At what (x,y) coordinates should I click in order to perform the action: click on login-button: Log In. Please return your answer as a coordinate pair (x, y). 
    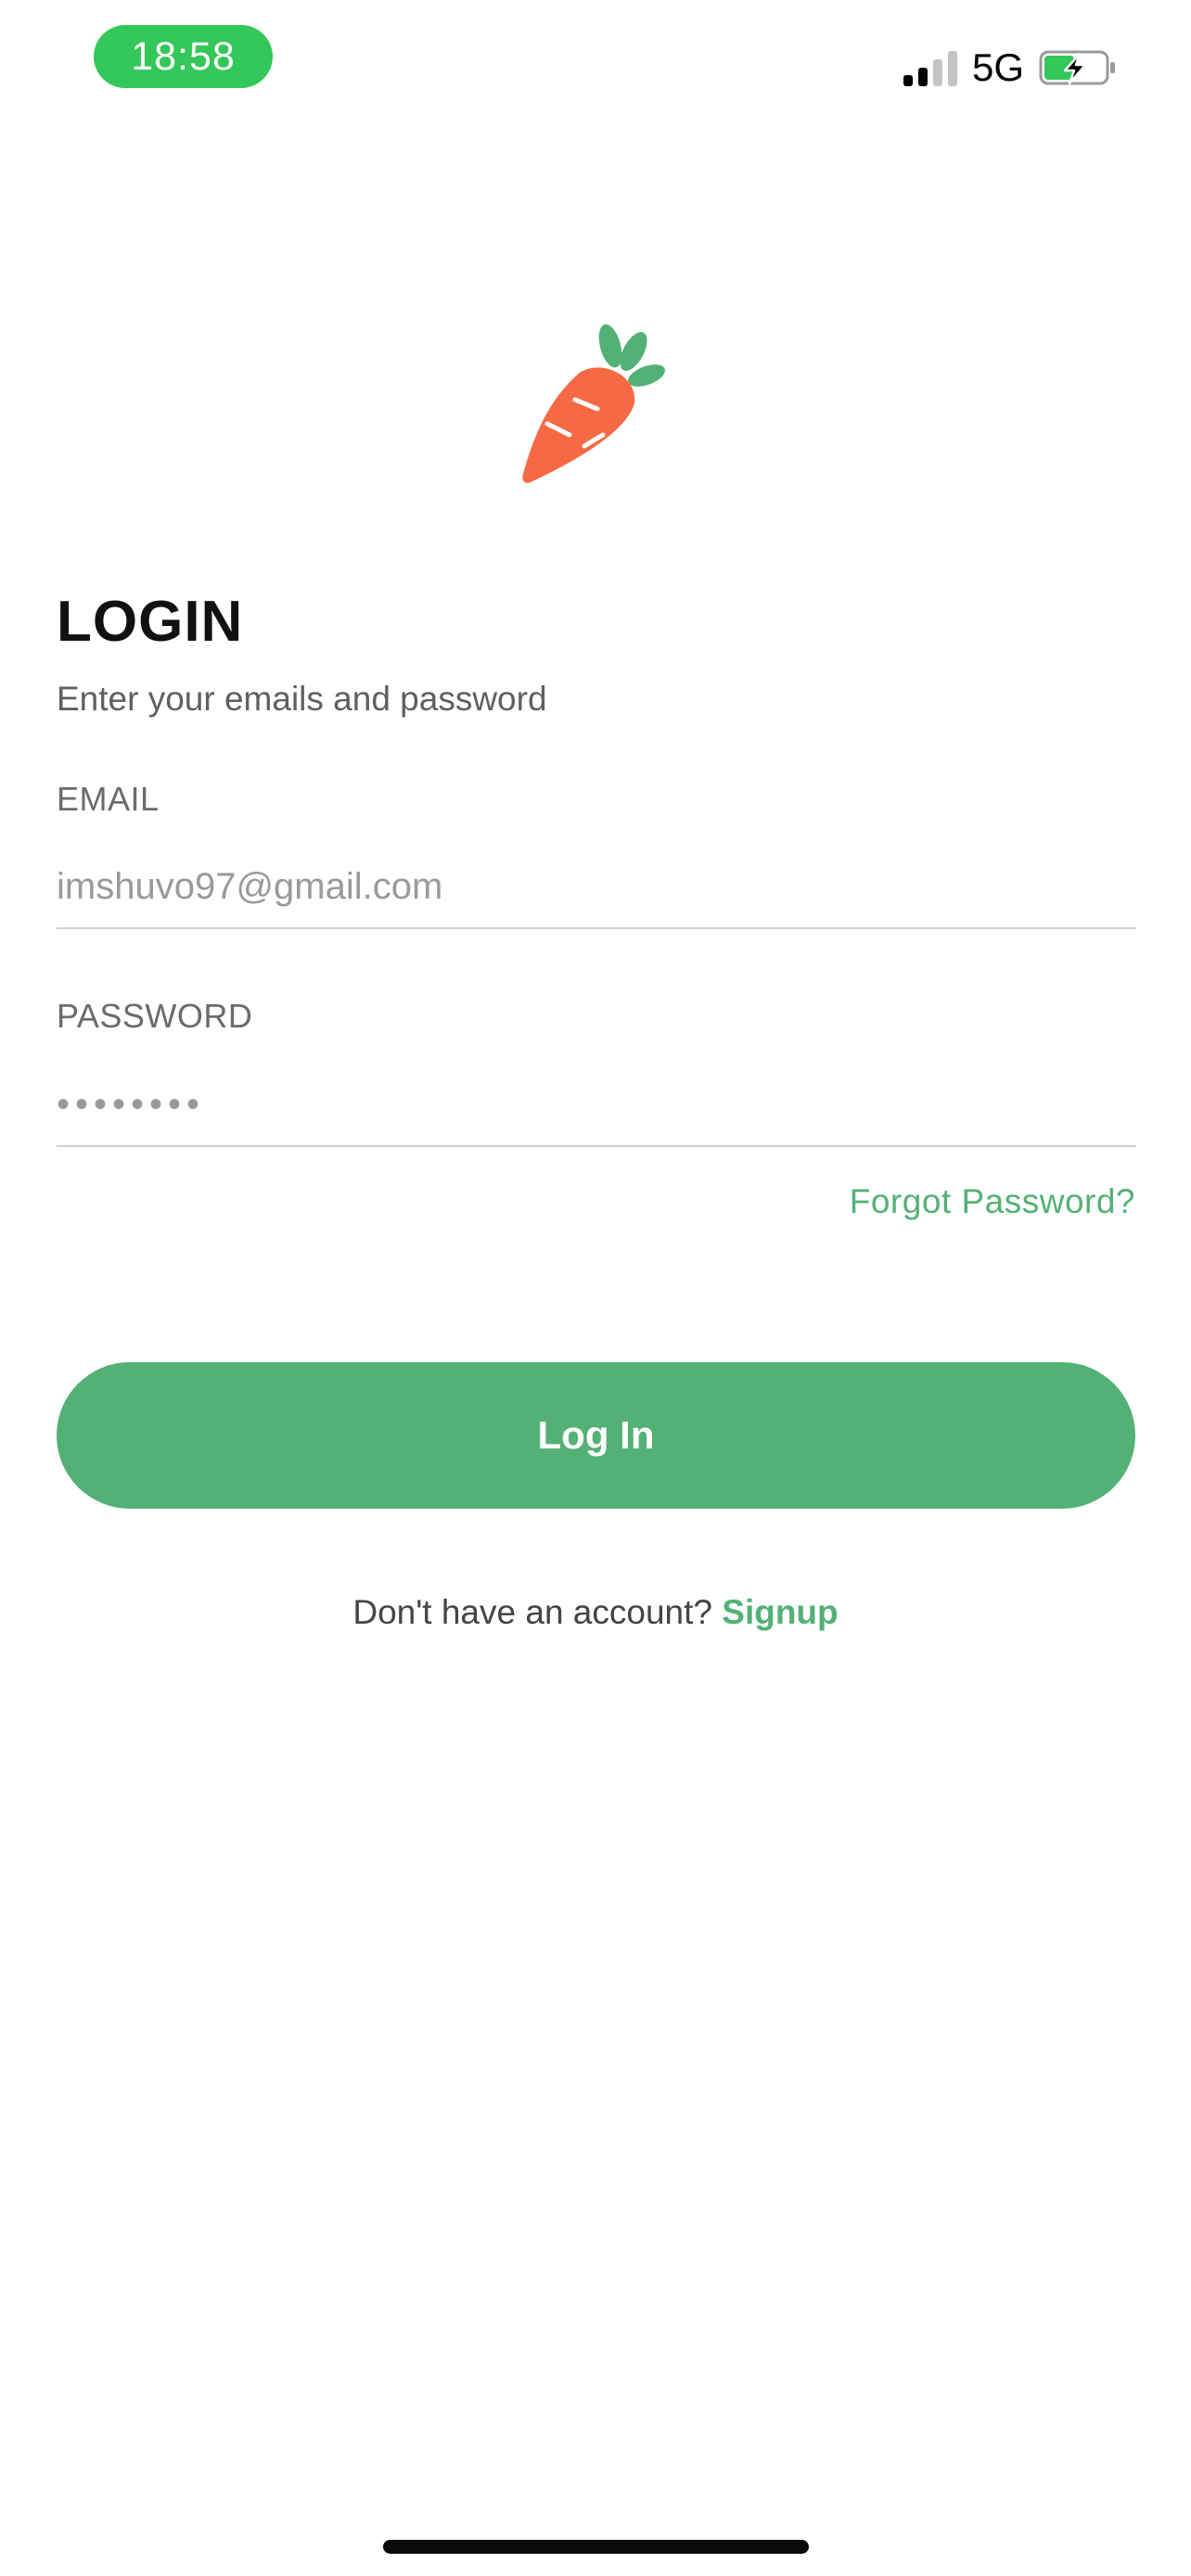
    Looking at the image, I should click on (596, 1435).